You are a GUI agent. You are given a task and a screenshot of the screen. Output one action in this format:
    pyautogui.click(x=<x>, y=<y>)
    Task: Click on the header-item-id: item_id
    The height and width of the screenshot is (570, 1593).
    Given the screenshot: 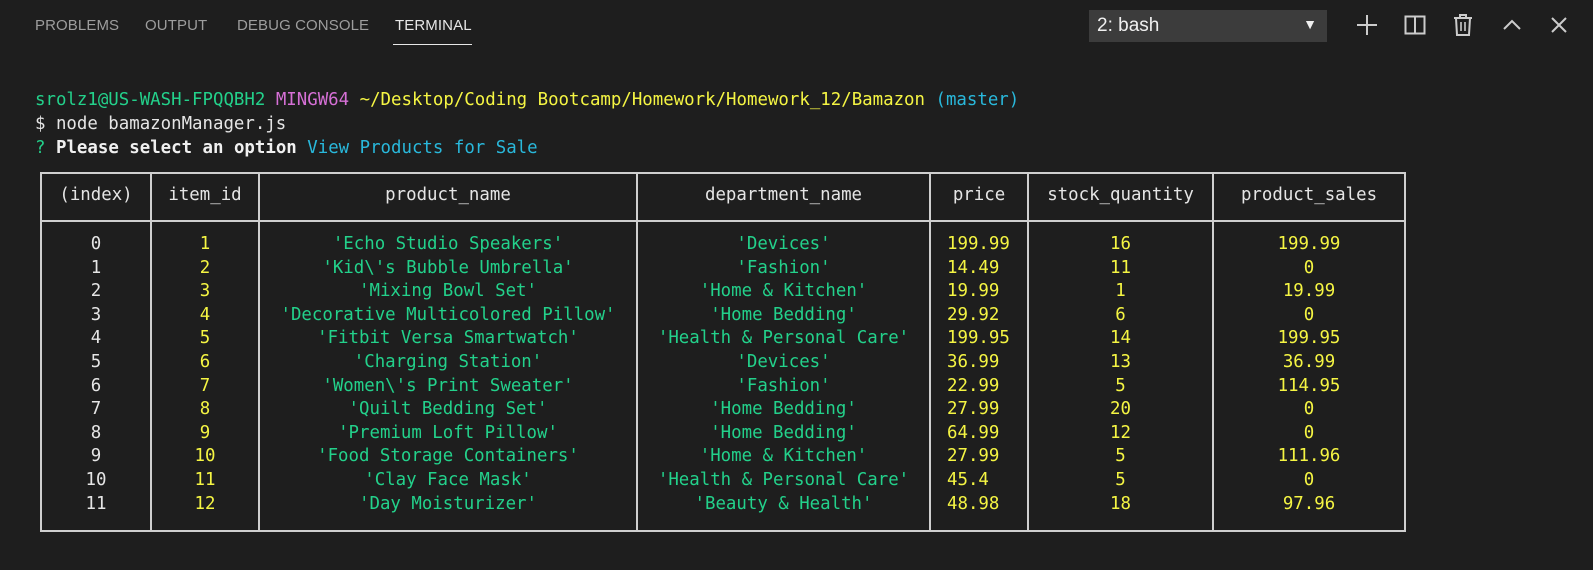 What is the action you would take?
    pyautogui.click(x=205, y=195)
    